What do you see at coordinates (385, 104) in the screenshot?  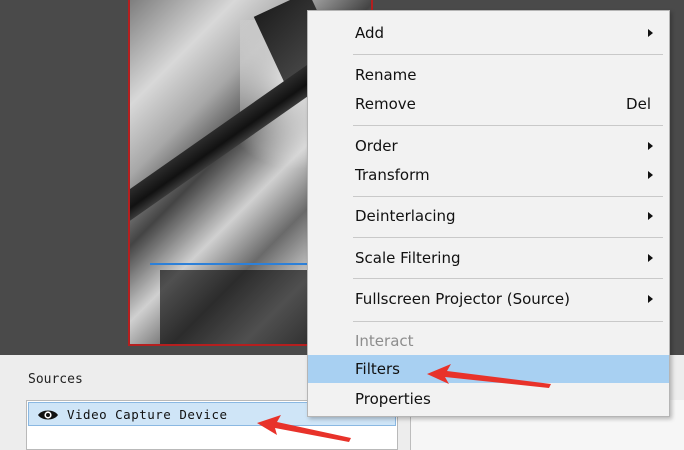 I see `menu-item-label: Remove` at bounding box center [385, 104].